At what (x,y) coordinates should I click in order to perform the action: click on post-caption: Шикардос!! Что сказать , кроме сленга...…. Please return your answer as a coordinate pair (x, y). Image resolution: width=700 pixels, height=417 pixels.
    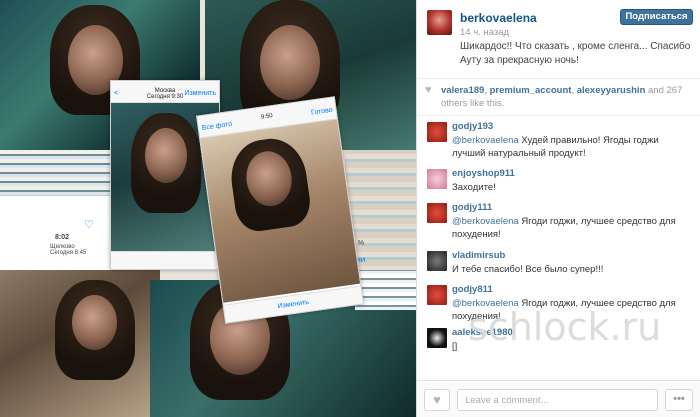
    Looking at the image, I should click on (575, 53).